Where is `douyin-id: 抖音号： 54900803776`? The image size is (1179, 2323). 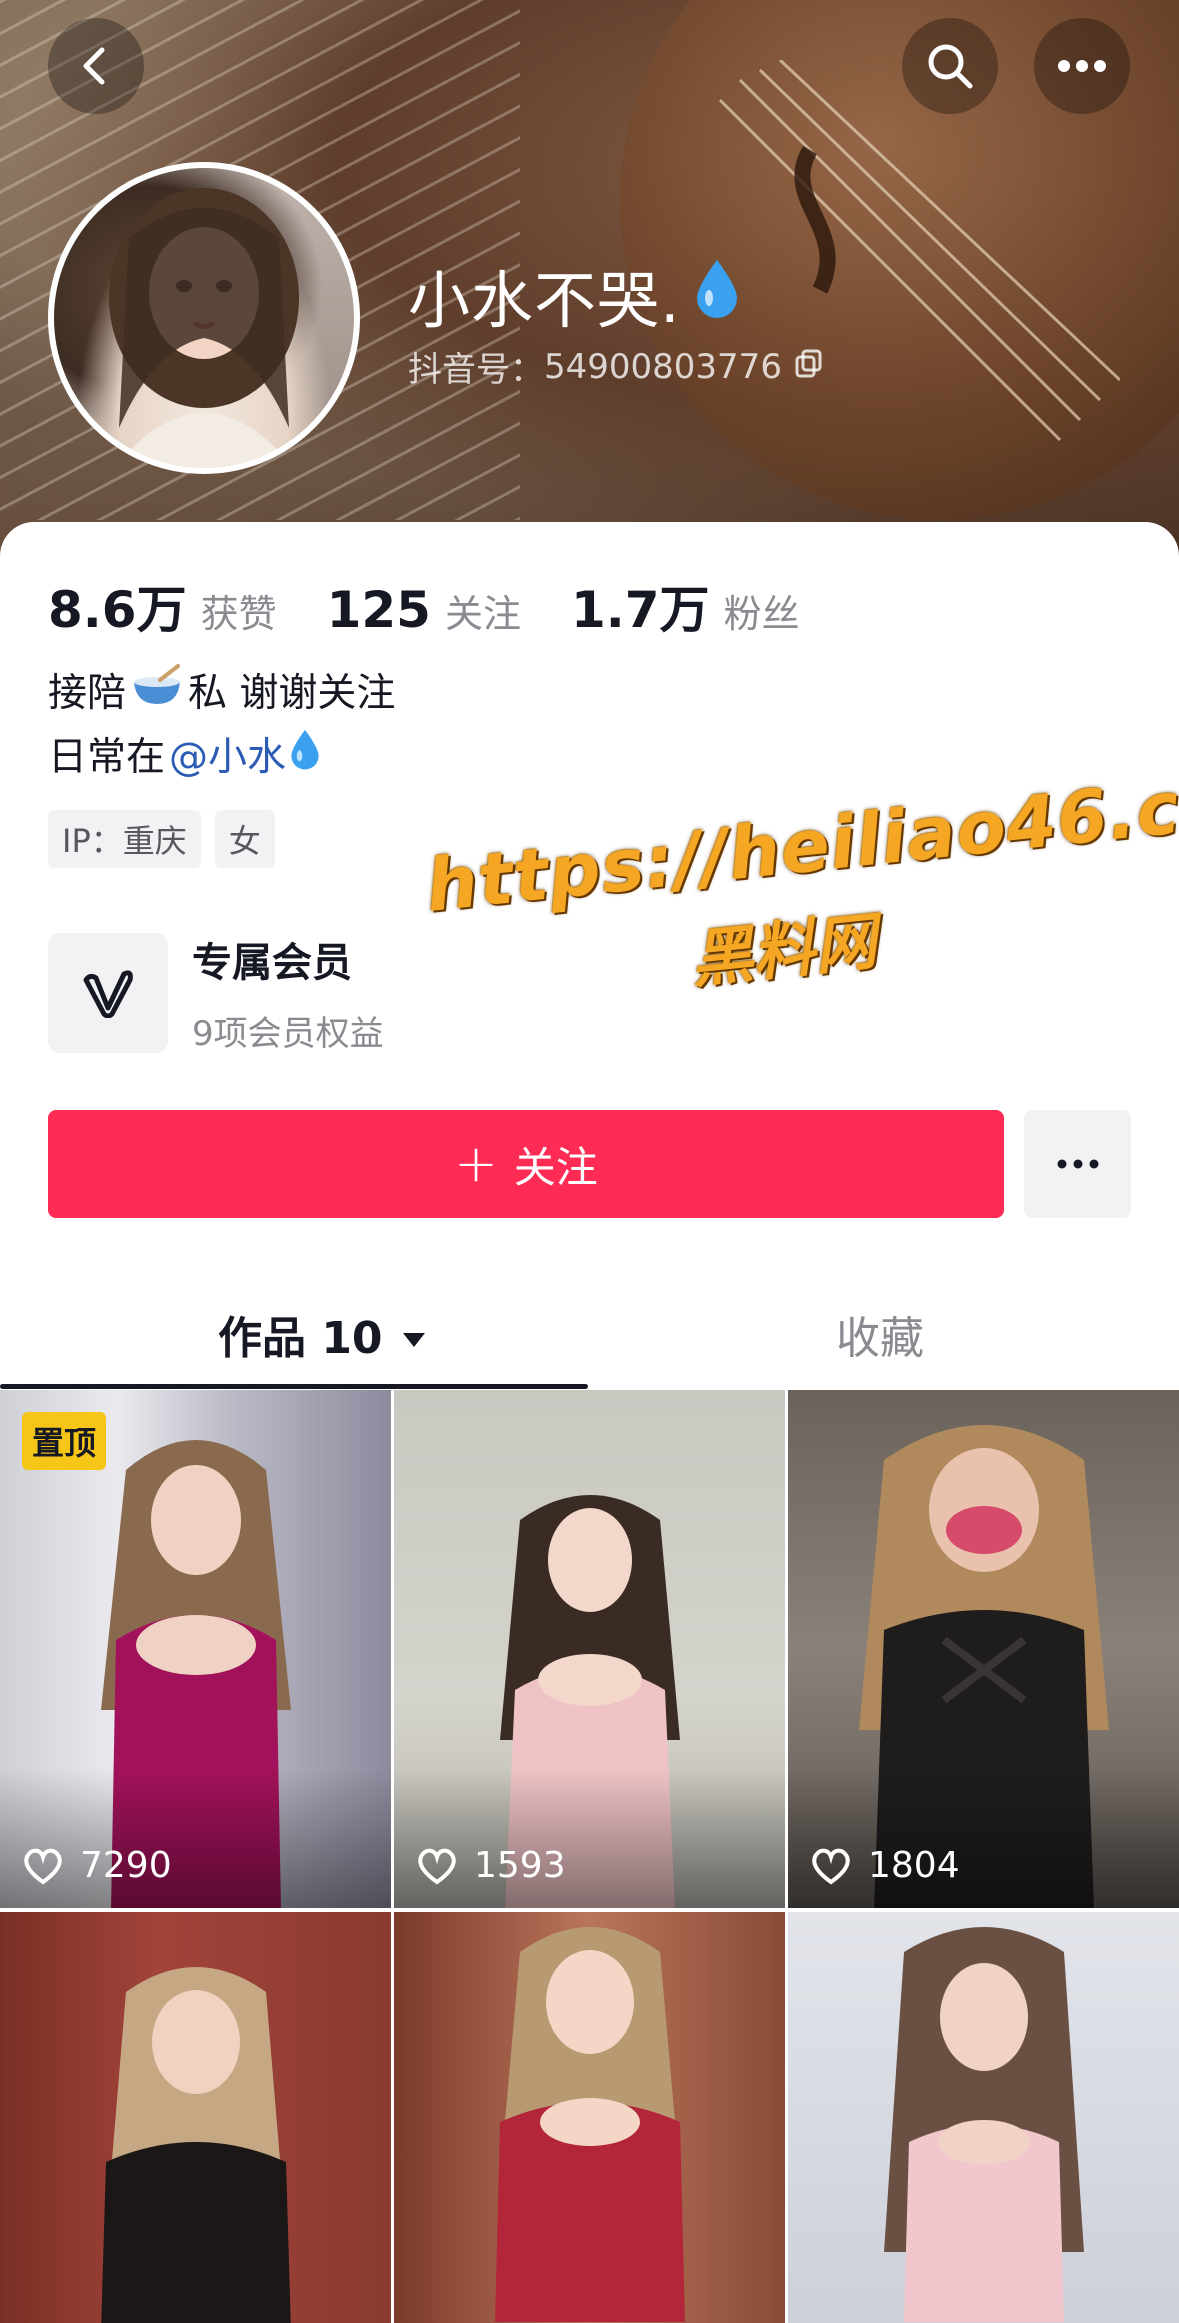 douyin-id: 抖音号： 54900803776 is located at coordinates (616, 366).